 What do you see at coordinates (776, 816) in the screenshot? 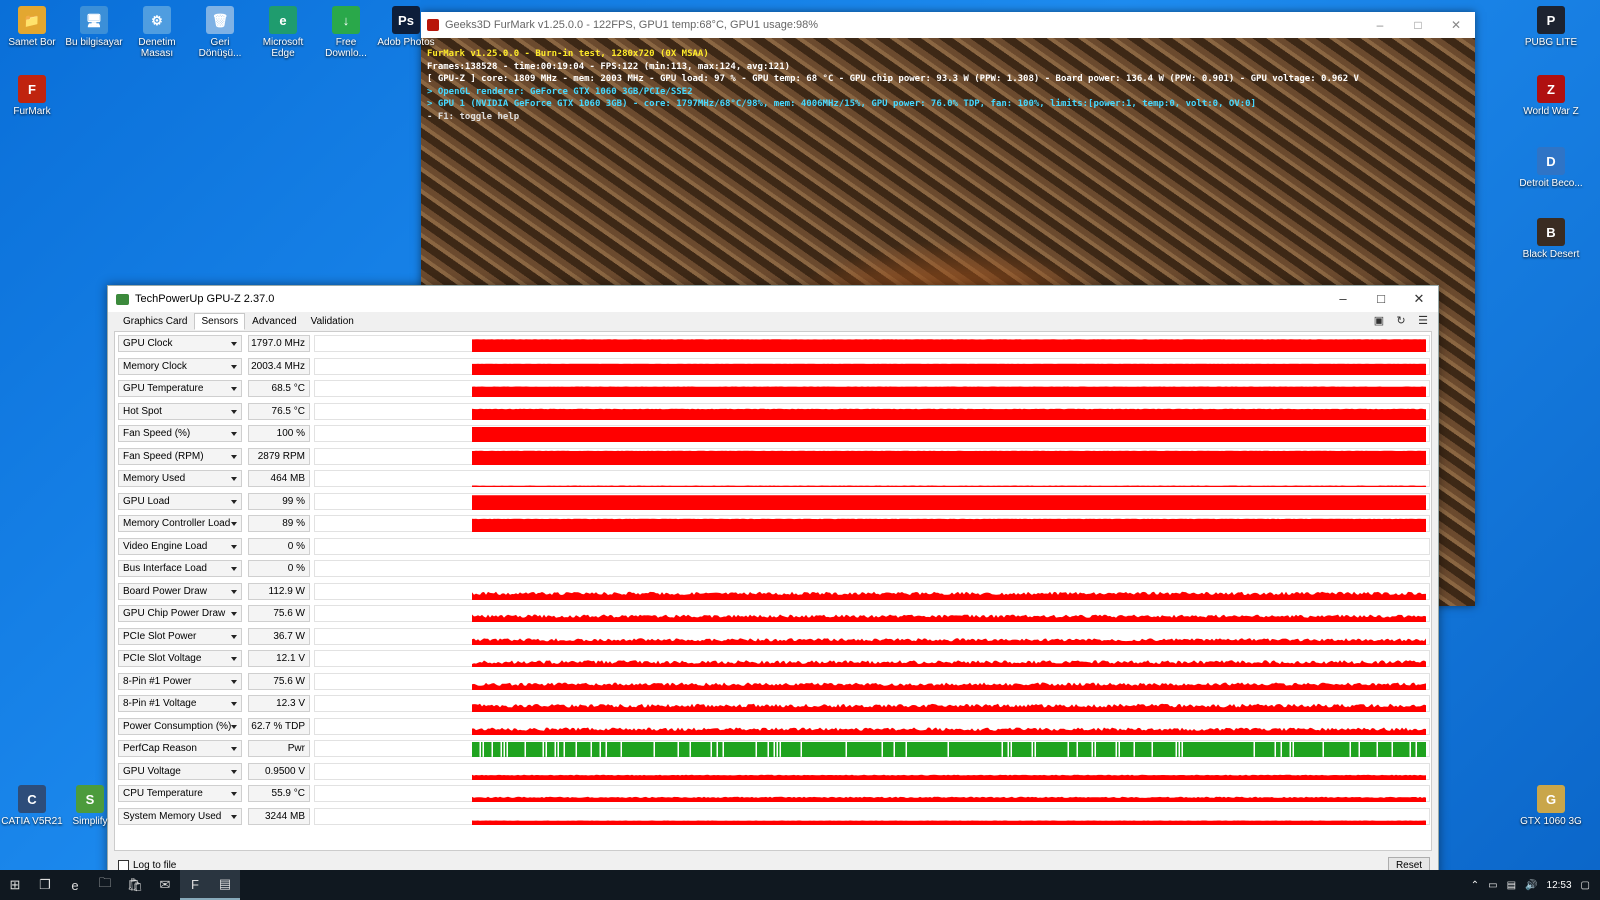
I see `sensor-row: System Memory Used 3244 MB` at bounding box center [776, 816].